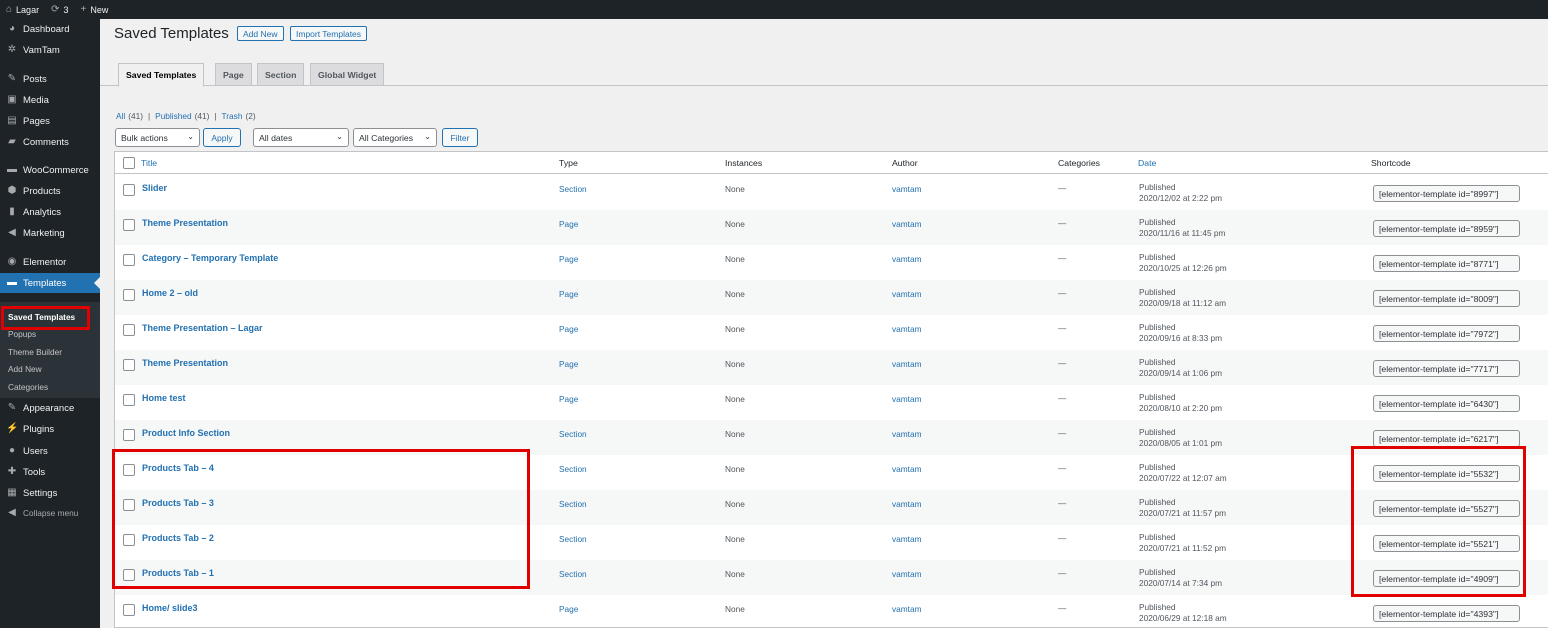 This screenshot has width=1548, height=628. What do you see at coordinates (1446, 333) in the screenshot?
I see `shortcode-field: [elementor-template id="7972"]` at bounding box center [1446, 333].